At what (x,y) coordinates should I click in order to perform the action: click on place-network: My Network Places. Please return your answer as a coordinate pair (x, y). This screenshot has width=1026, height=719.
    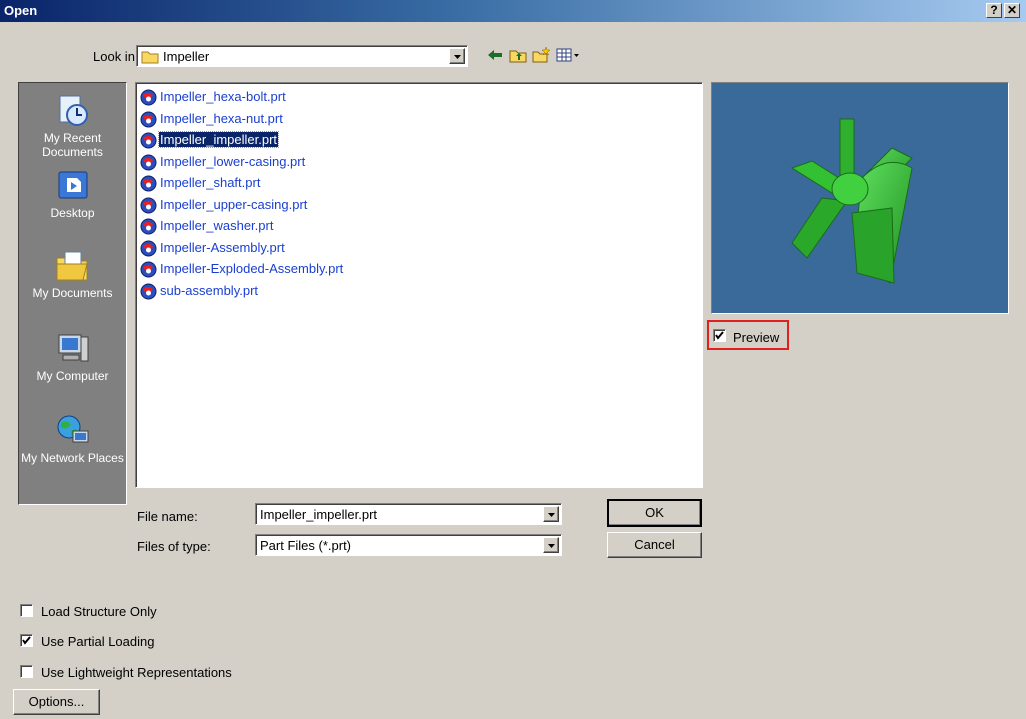
    Looking at the image, I should click on (72, 439).